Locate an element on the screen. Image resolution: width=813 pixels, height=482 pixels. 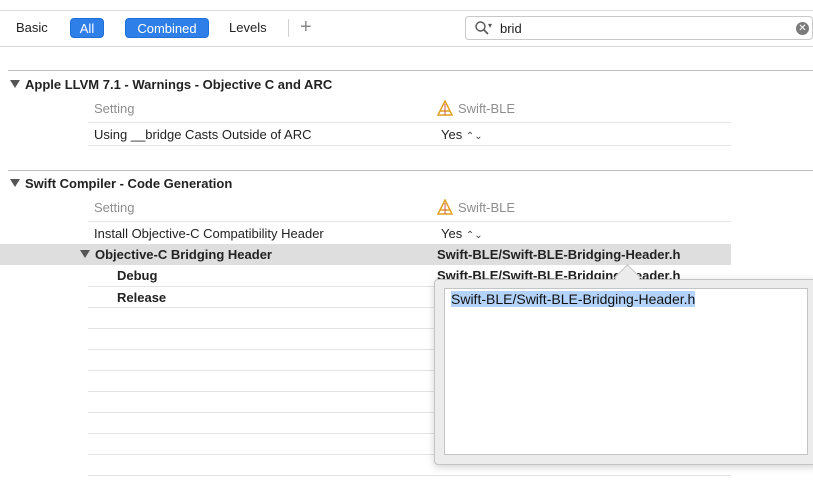
setting-name: Objective-C Bridging Header is located at coordinates (176, 254).